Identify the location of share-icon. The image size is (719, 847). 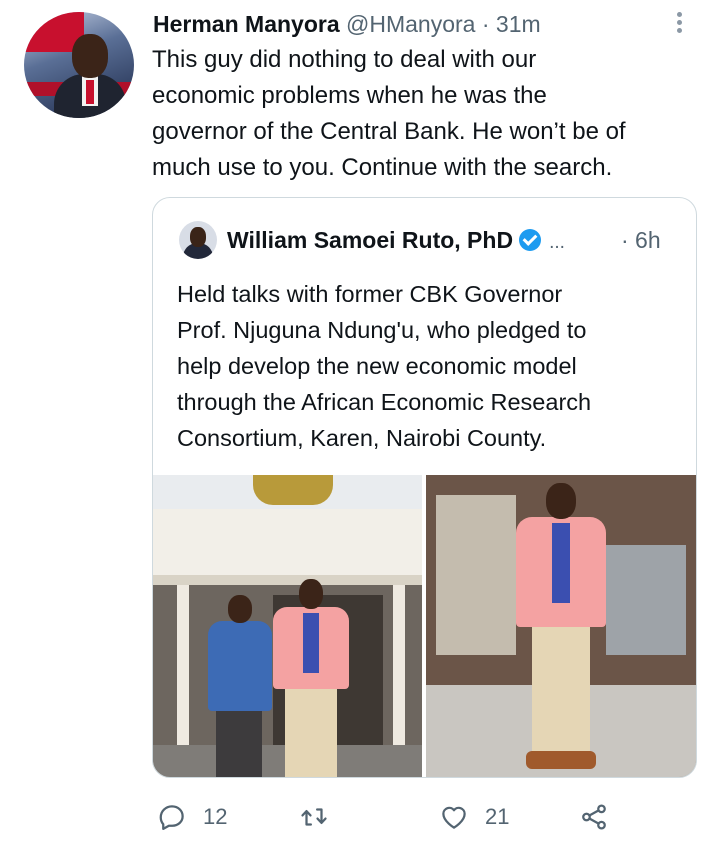
(594, 817).